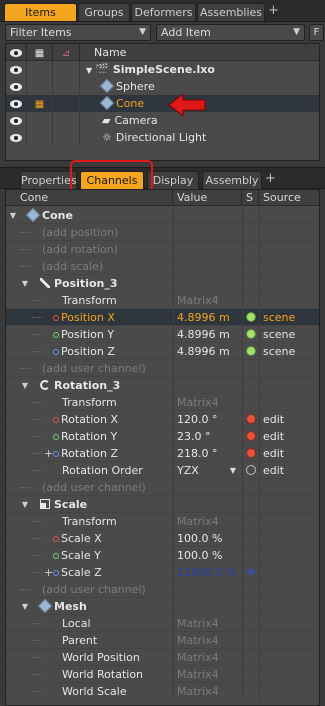 The image size is (325, 706). Describe the element at coordinates (162, 623) in the screenshot. I see `channel-row: Local Matrix4` at that location.